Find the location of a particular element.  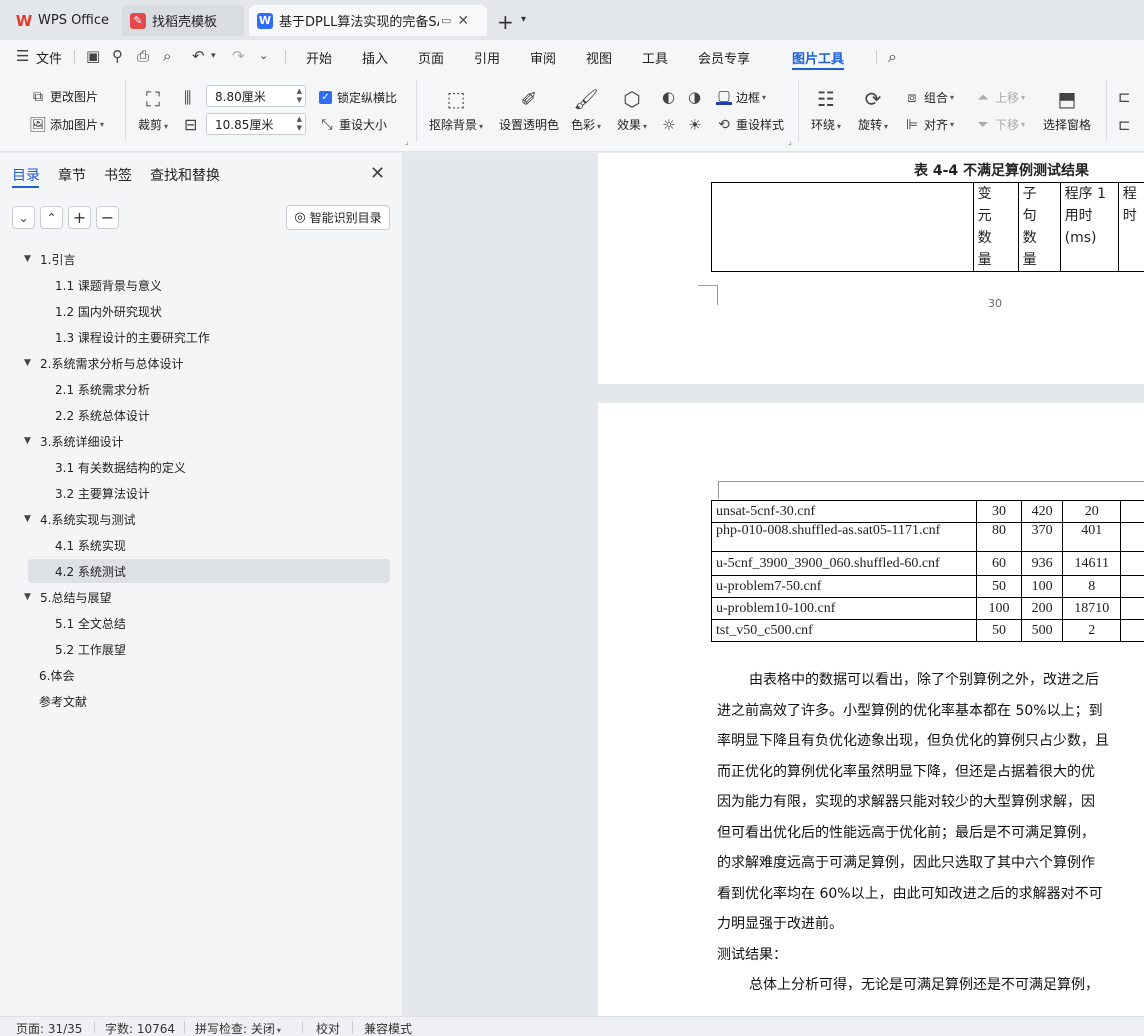

toc-item: 5.2 工作展望 is located at coordinates (201, 649).